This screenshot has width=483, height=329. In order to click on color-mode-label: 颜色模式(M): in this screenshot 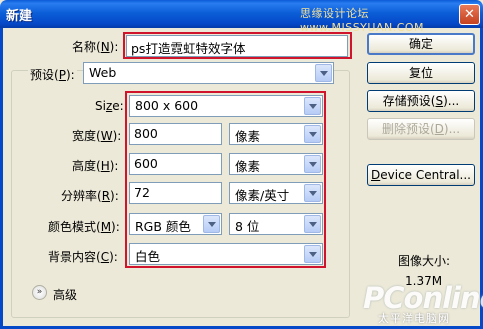, I will do `click(84, 227)`.